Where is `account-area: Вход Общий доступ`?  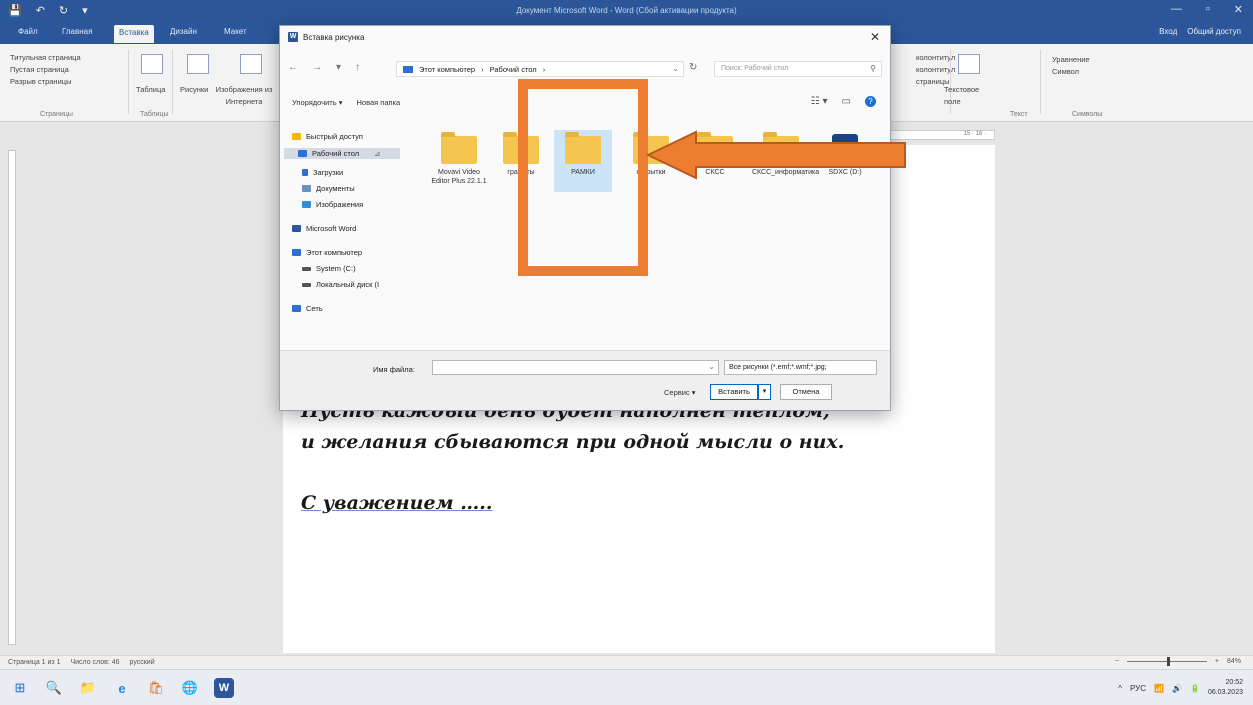 account-area: Вход Общий доступ is located at coordinates (1200, 31).